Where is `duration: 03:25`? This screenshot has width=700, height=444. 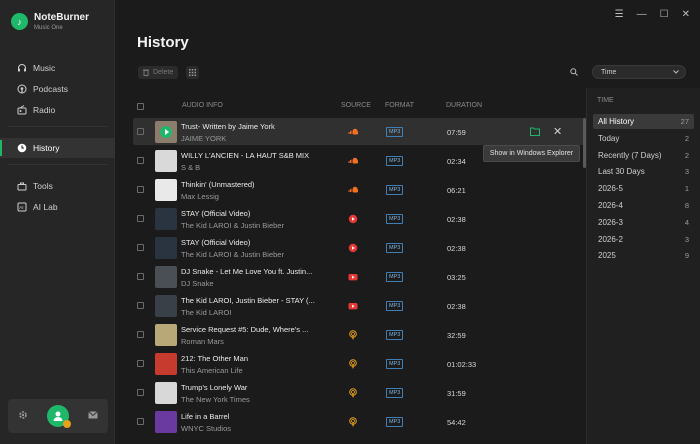 duration: 03:25 is located at coordinates (456, 277).